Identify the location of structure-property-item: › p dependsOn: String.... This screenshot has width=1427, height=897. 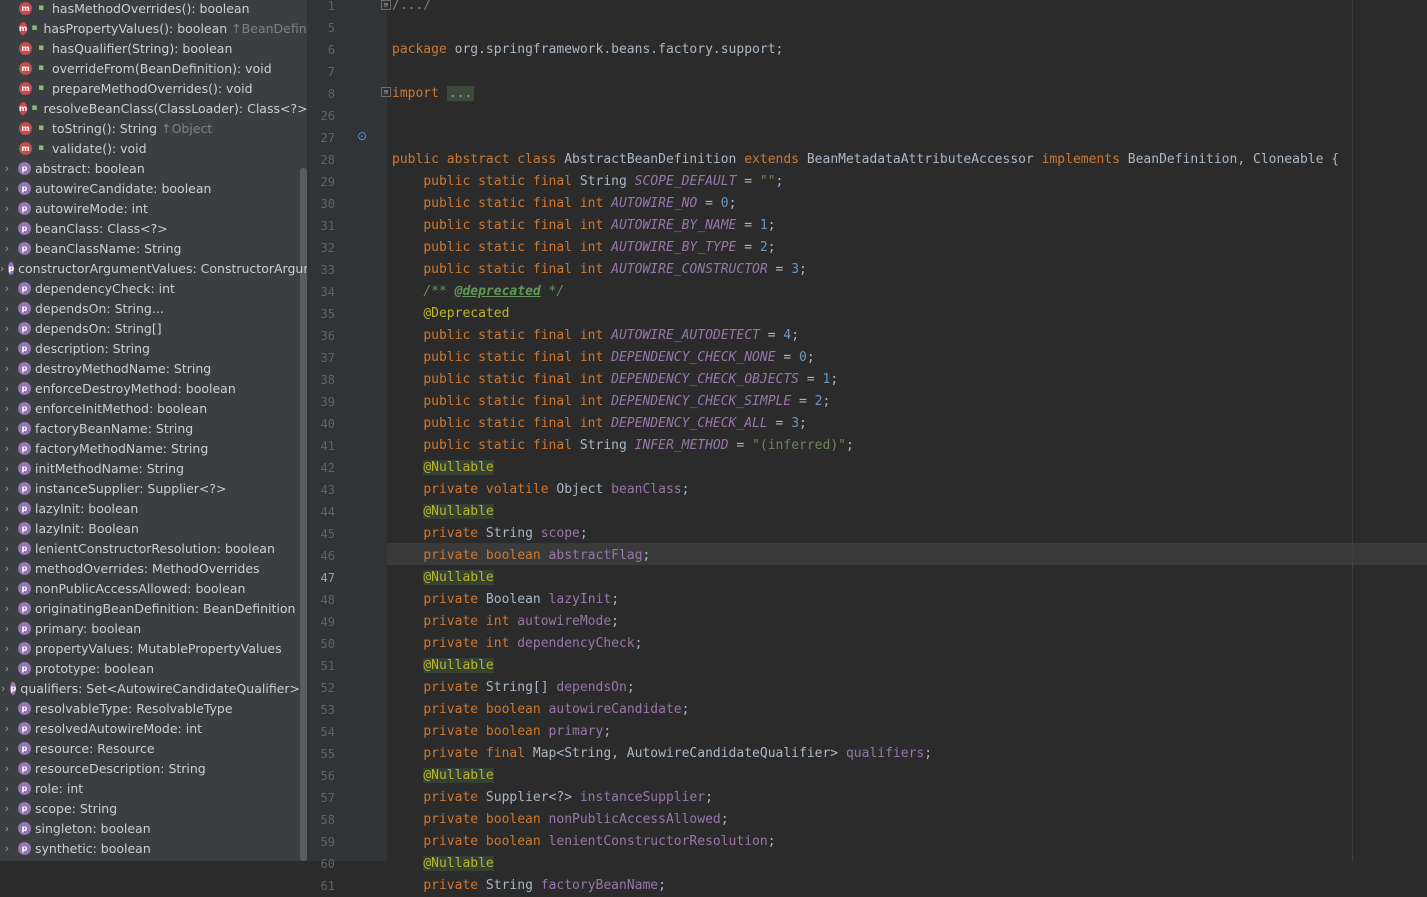
(150, 308).